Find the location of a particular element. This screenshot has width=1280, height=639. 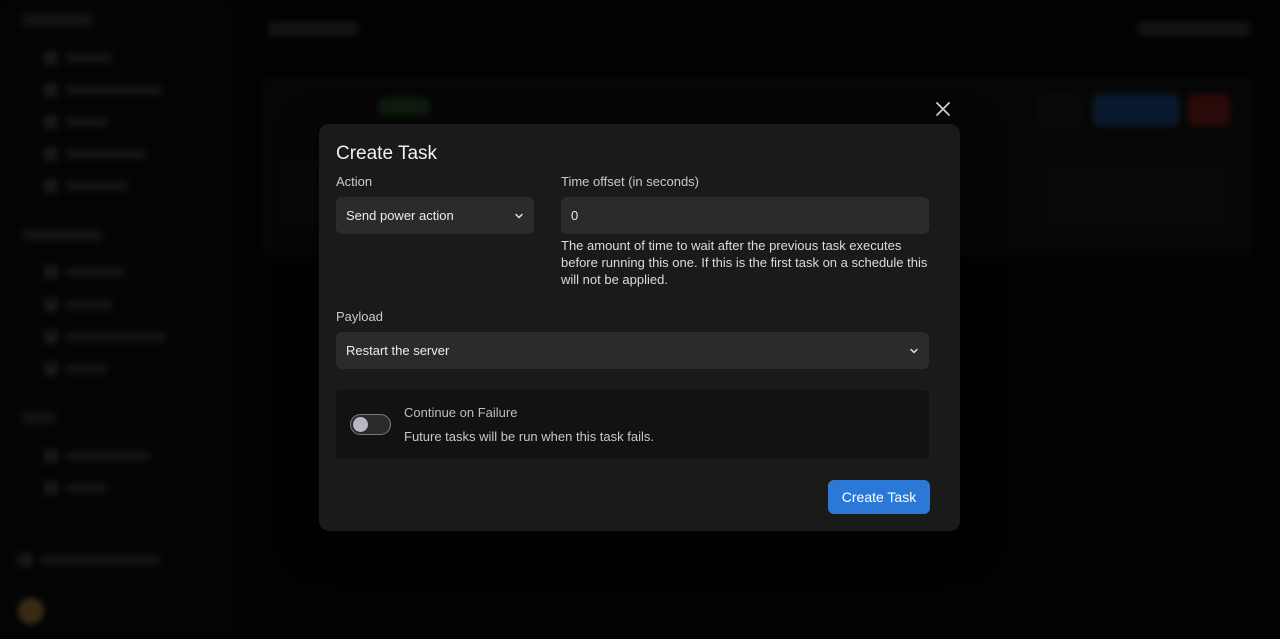

create-task-button: Create Task is located at coordinates (879, 497).